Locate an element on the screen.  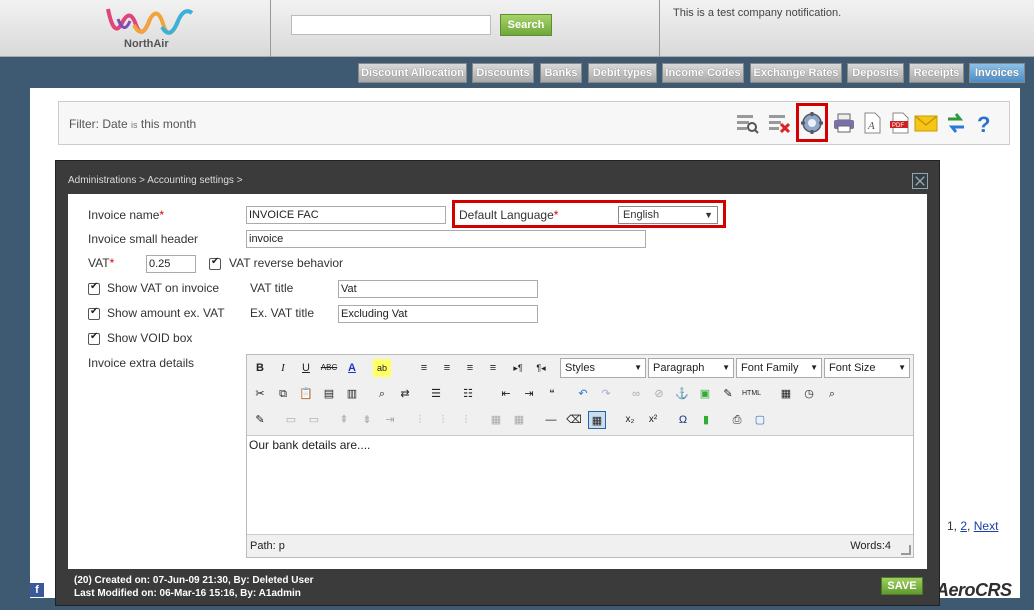
italic-icon: I is located at coordinates (283, 368).